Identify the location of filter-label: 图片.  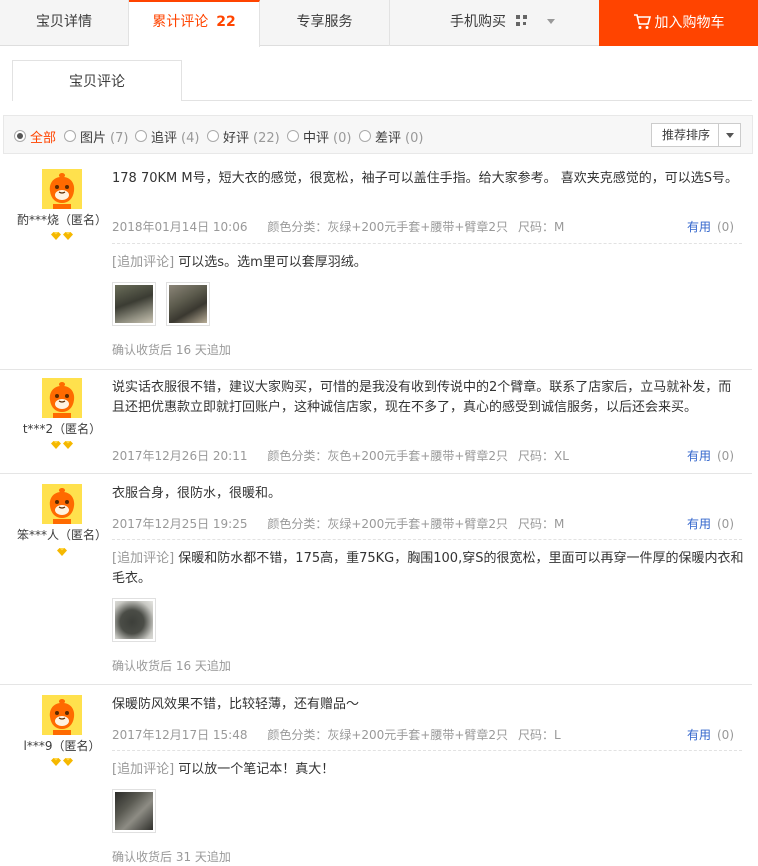
(93, 138).